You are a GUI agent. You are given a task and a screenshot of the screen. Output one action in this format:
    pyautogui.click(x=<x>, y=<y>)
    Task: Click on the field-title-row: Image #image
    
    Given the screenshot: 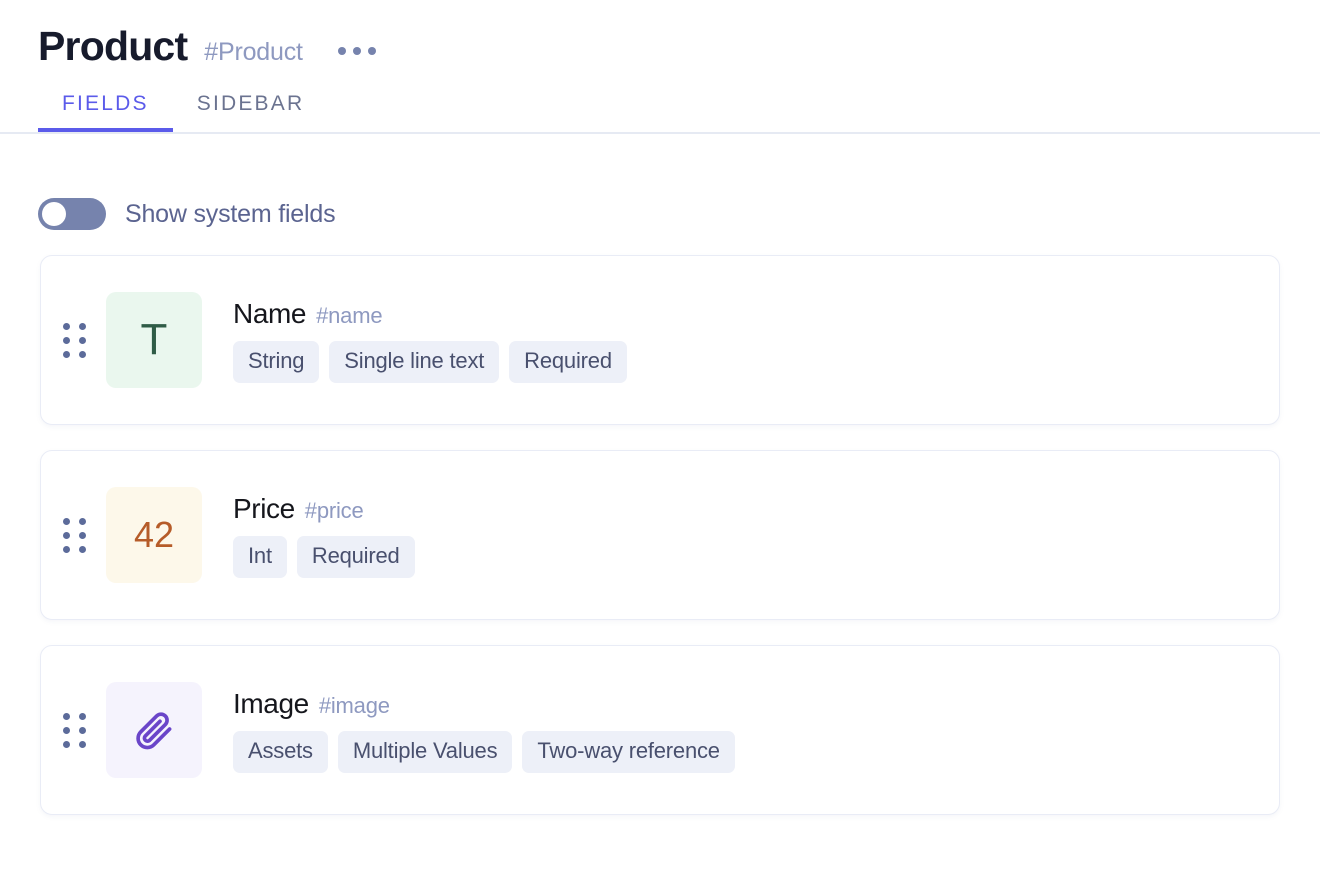 What is the action you would take?
    pyautogui.click(x=484, y=704)
    